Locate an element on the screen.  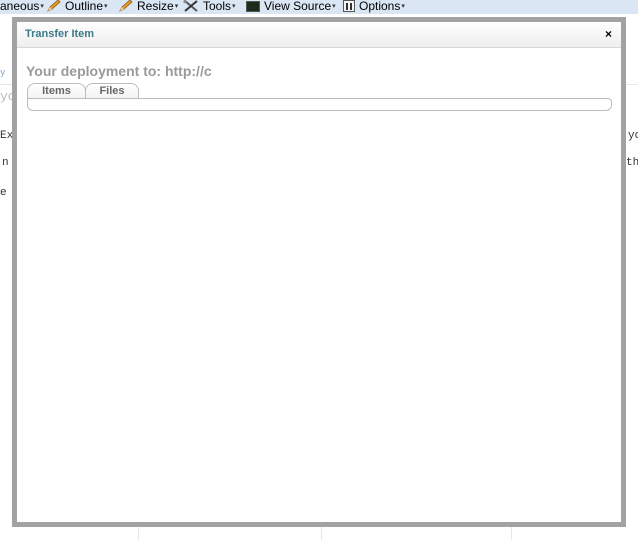
toolbar-view-source-menu: View Source ▾ is located at coordinates (291, 6).